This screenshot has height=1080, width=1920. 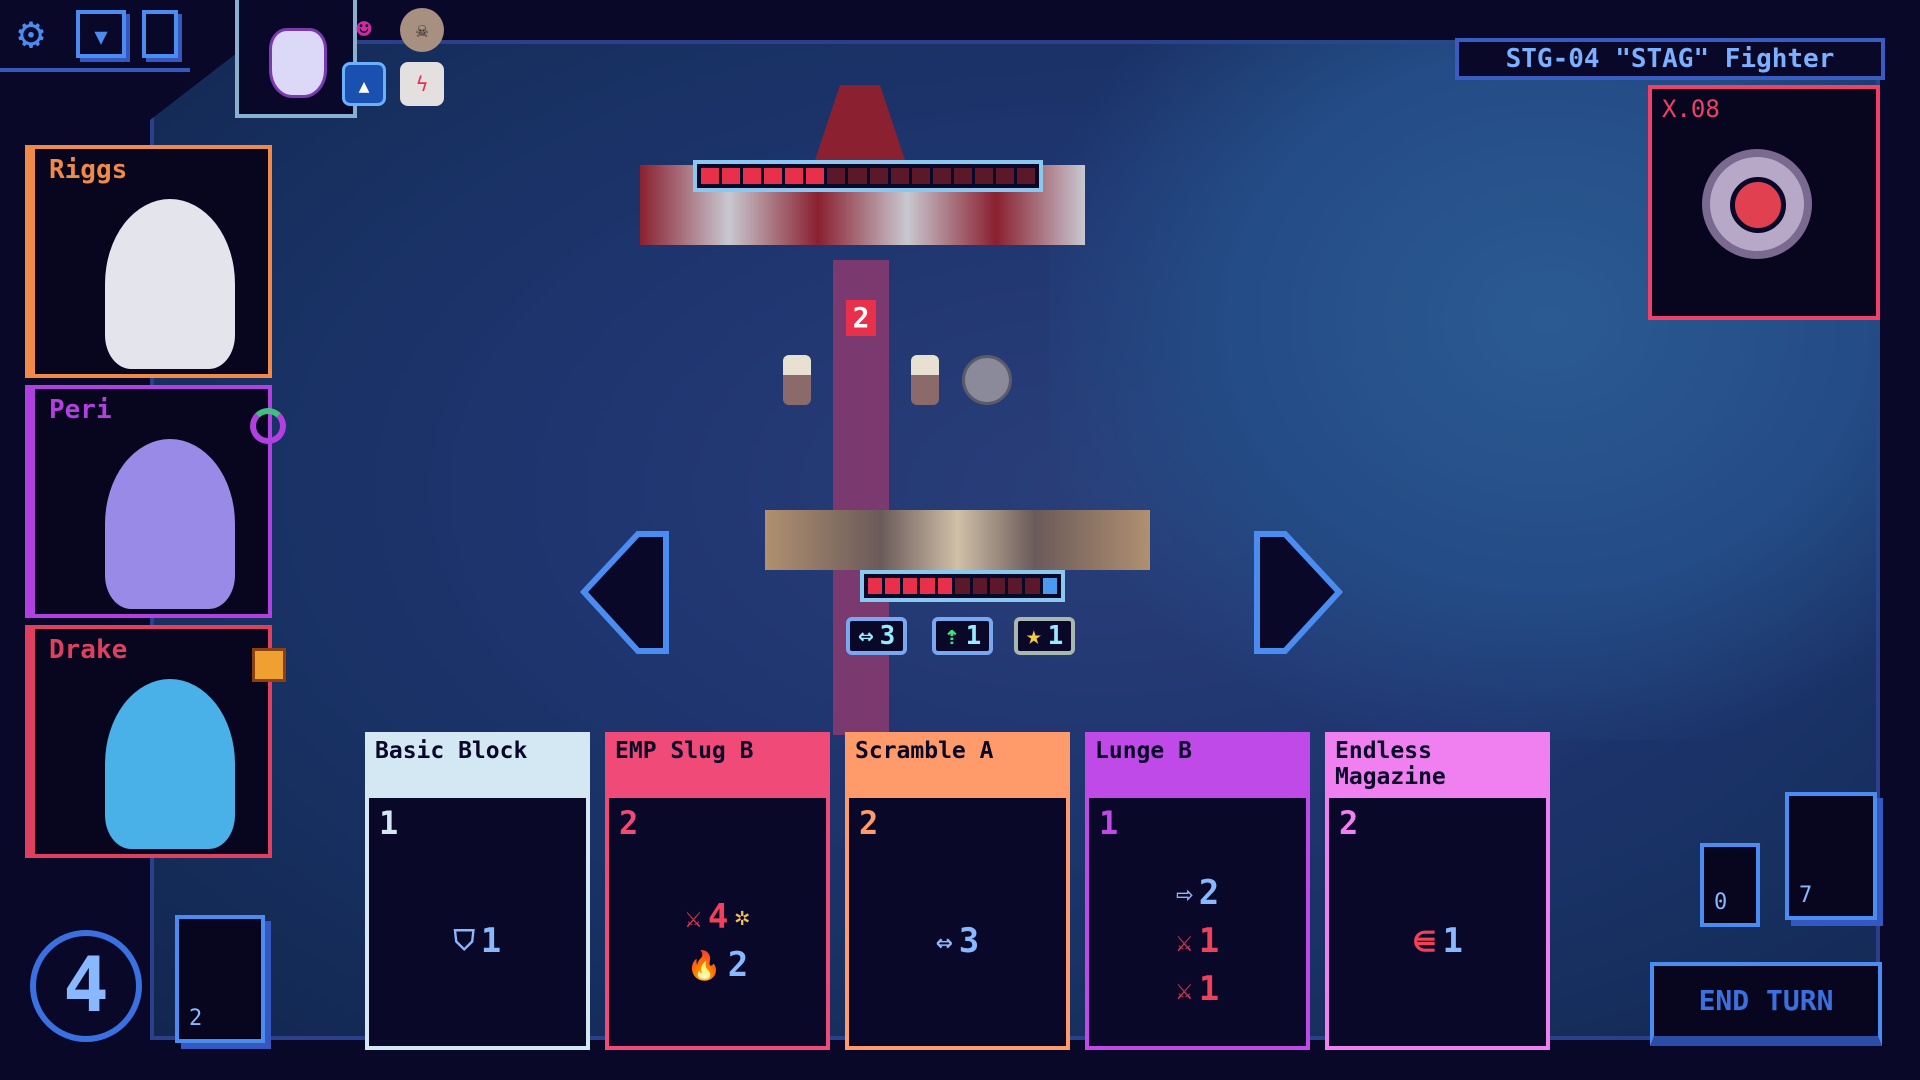 I want to click on enemy-pilot-code: X.08, so click(x=1691, y=109).